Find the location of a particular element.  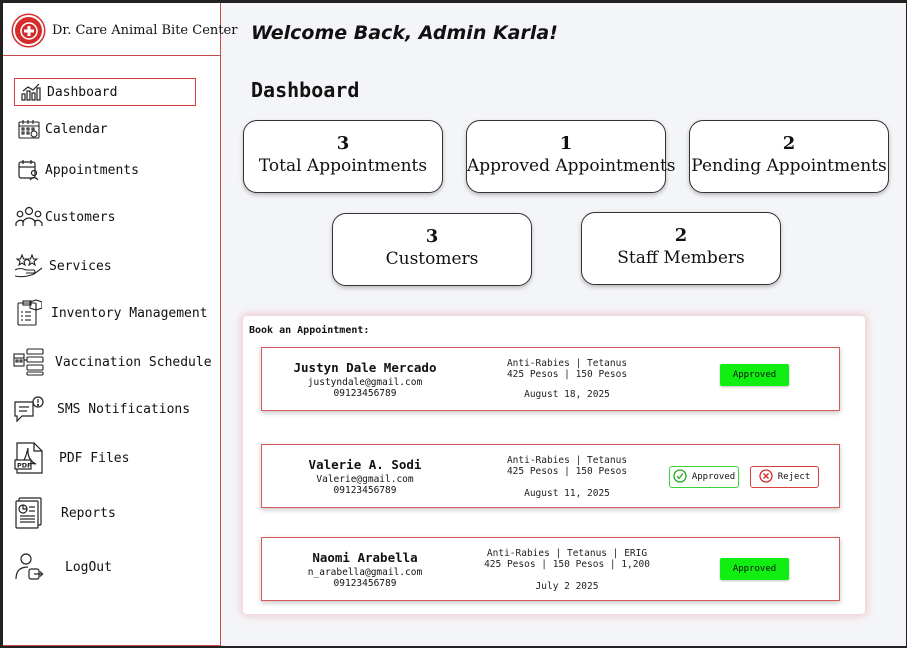

sidebar-item-label: Services is located at coordinates (80, 266).